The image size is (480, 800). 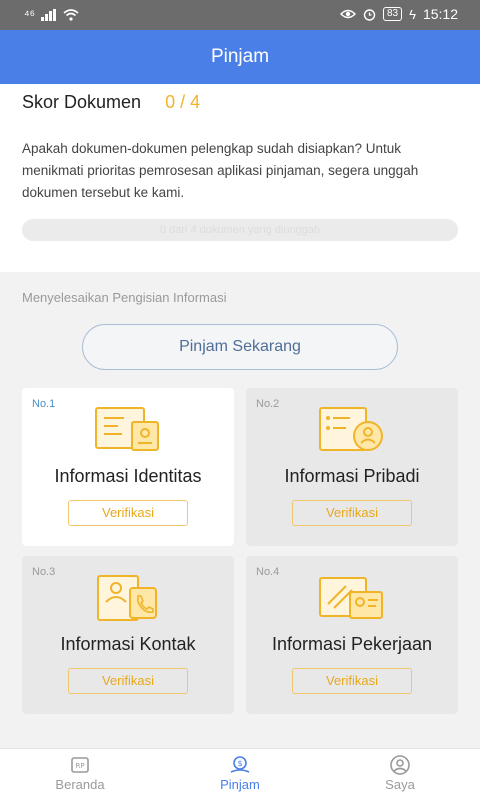 What do you see at coordinates (240, 15) in the screenshot?
I see `status-bar: ⁴⁶ 83 ϟ 15:12` at bounding box center [240, 15].